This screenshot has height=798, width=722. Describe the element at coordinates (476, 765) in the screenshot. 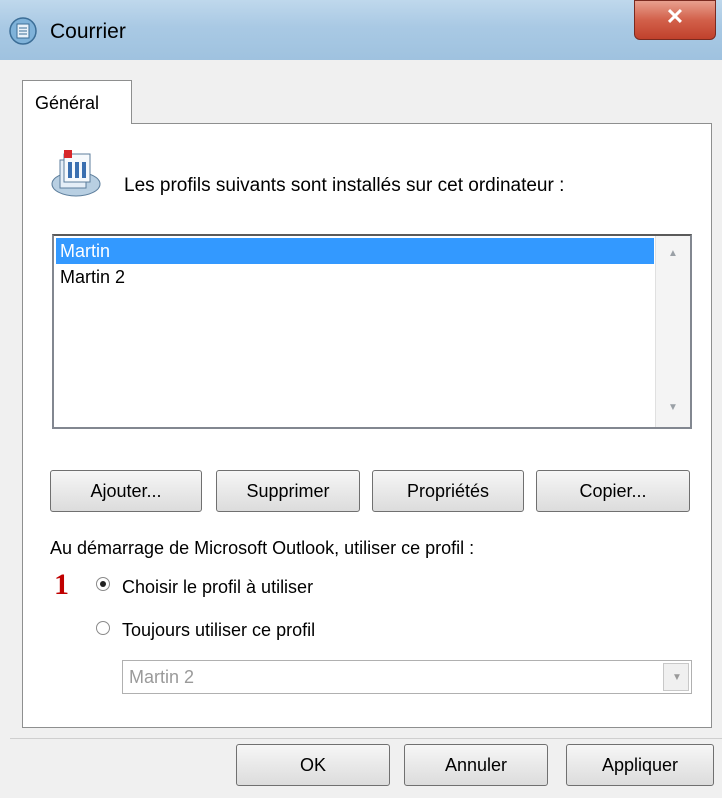

I see `cancel-button: Annuler` at that location.